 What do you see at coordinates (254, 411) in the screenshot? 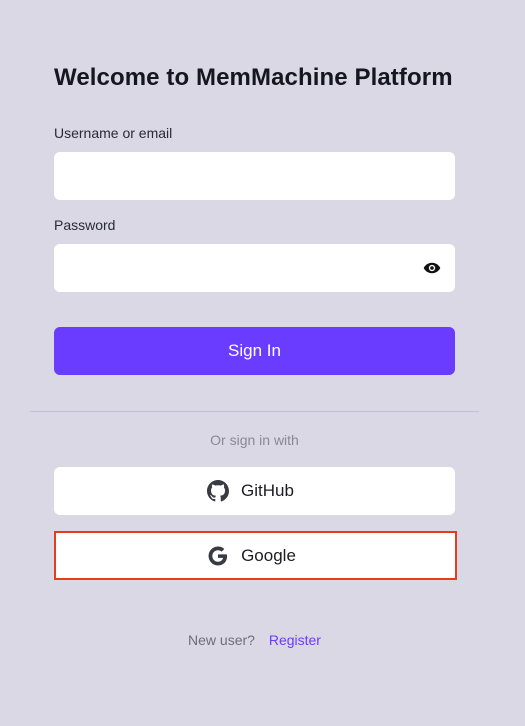
I see `divider` at bounding box center [254, 411].